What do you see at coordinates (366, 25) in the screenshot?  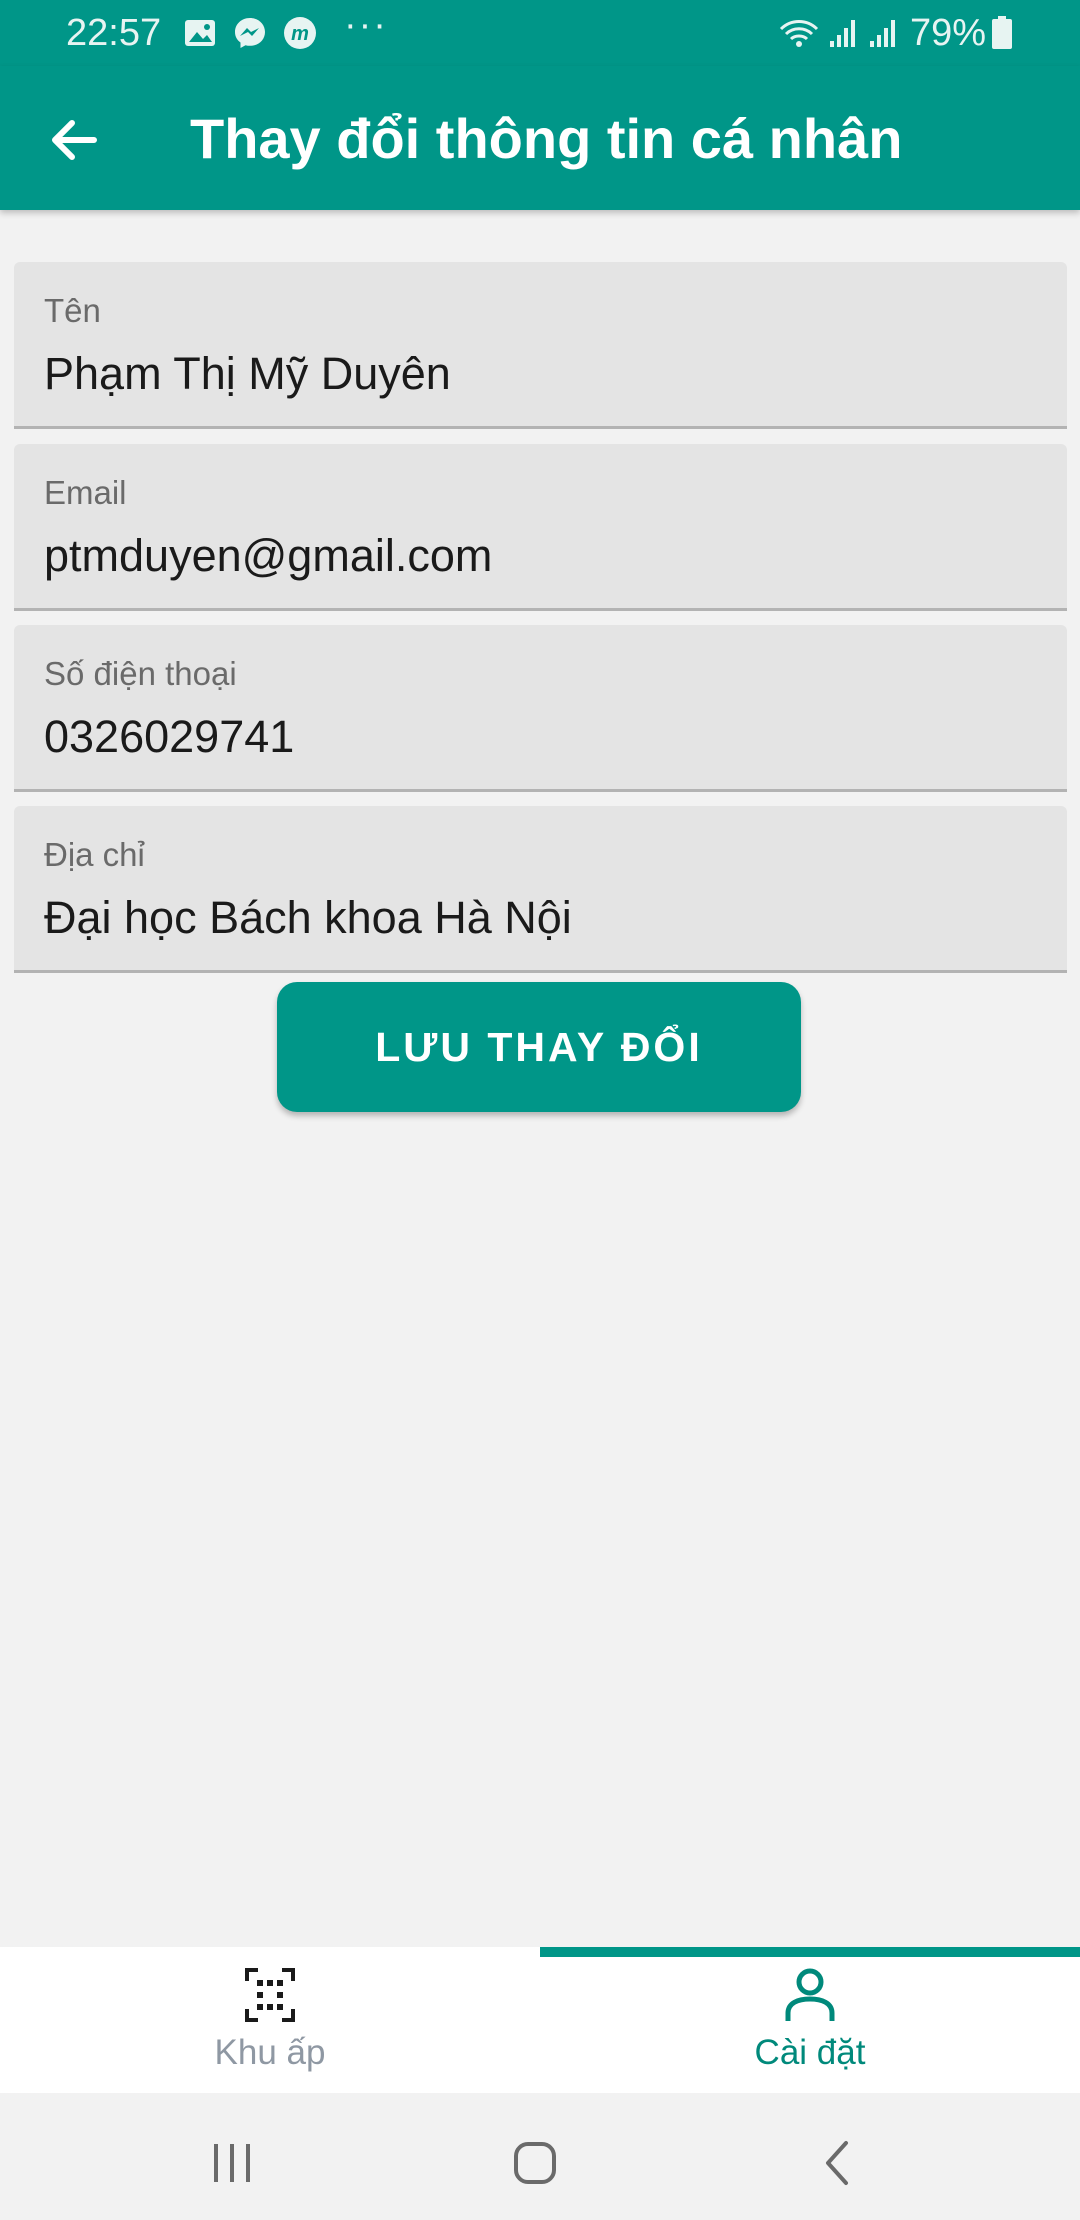 I see `more-notifications: ···` at bounding box center [366, 25].